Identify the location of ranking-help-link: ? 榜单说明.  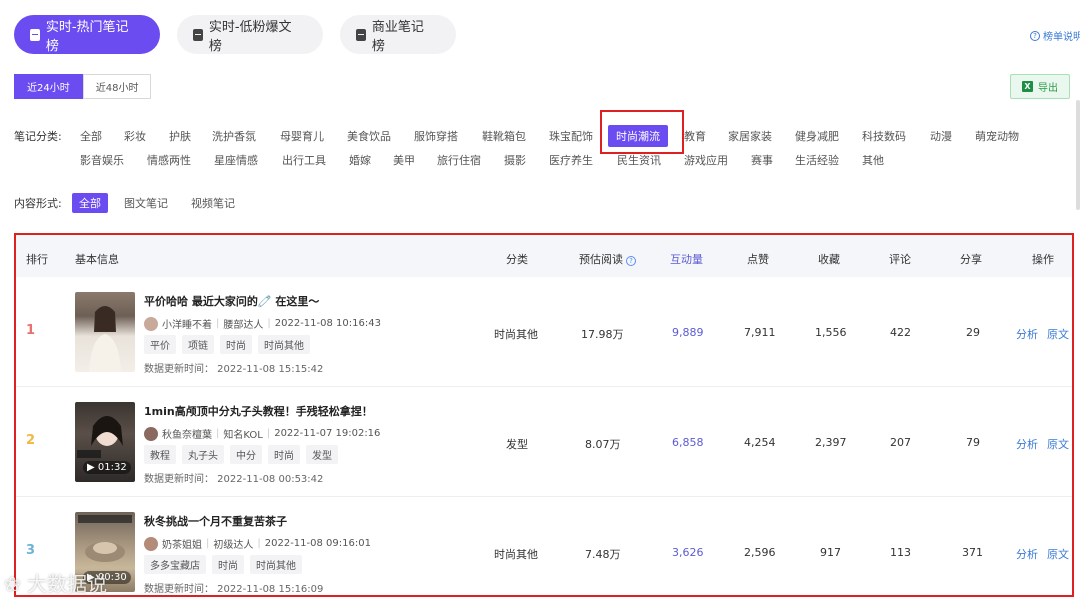
(1055, 35).